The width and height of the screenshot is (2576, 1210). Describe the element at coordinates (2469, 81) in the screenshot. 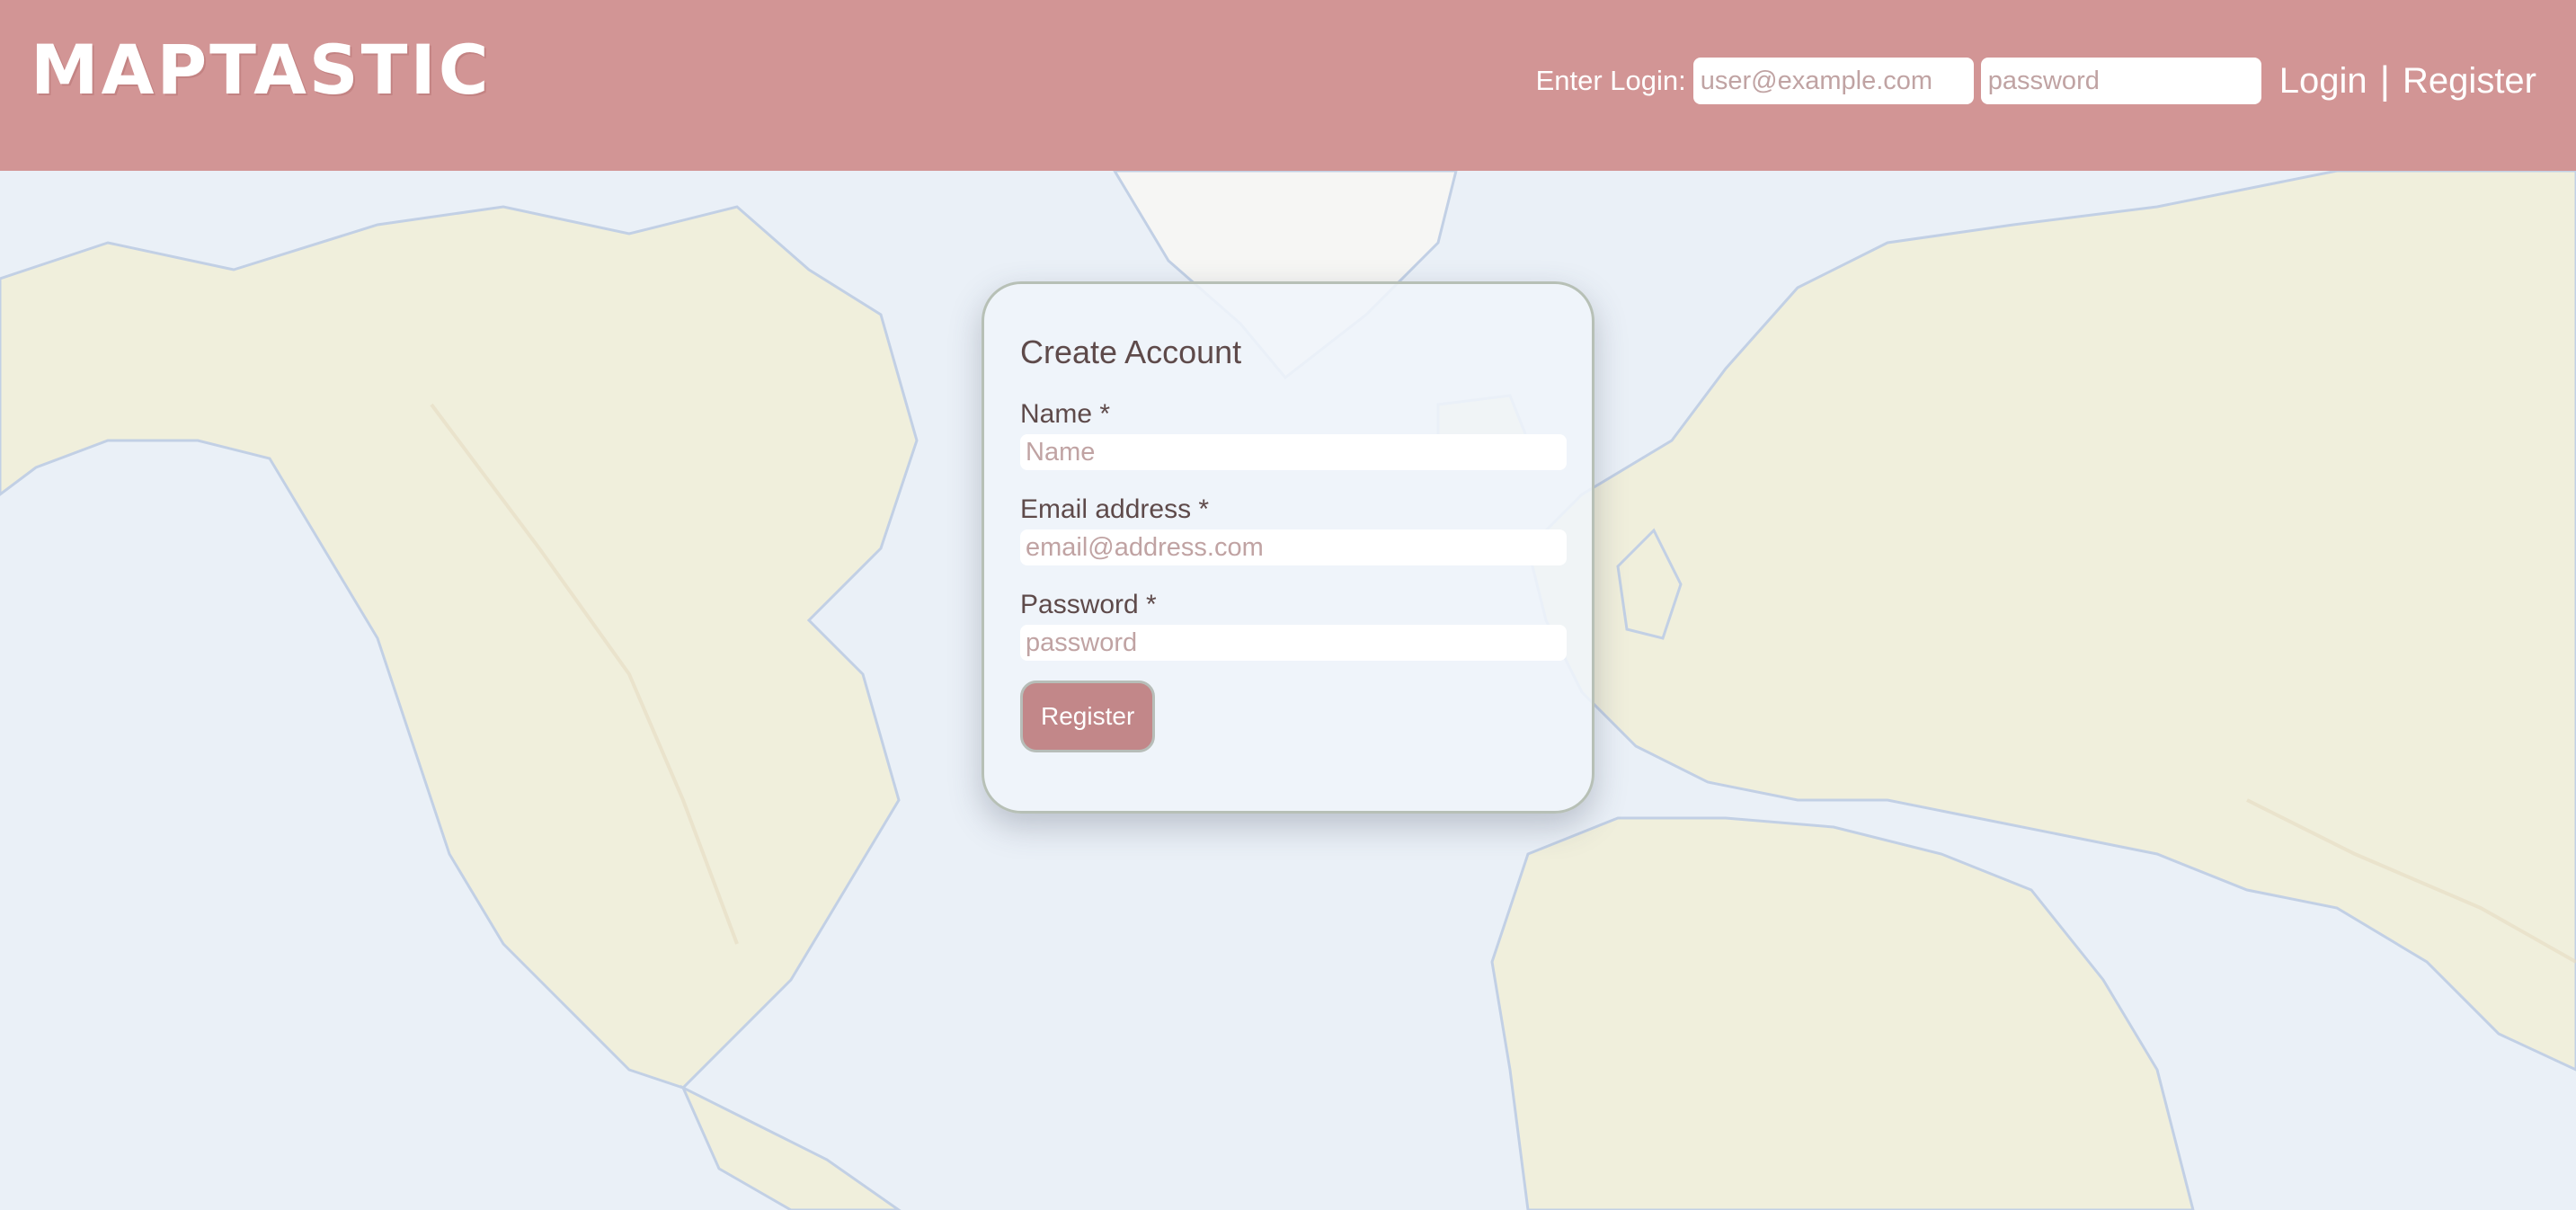

I see `register-link: Register` at that location.